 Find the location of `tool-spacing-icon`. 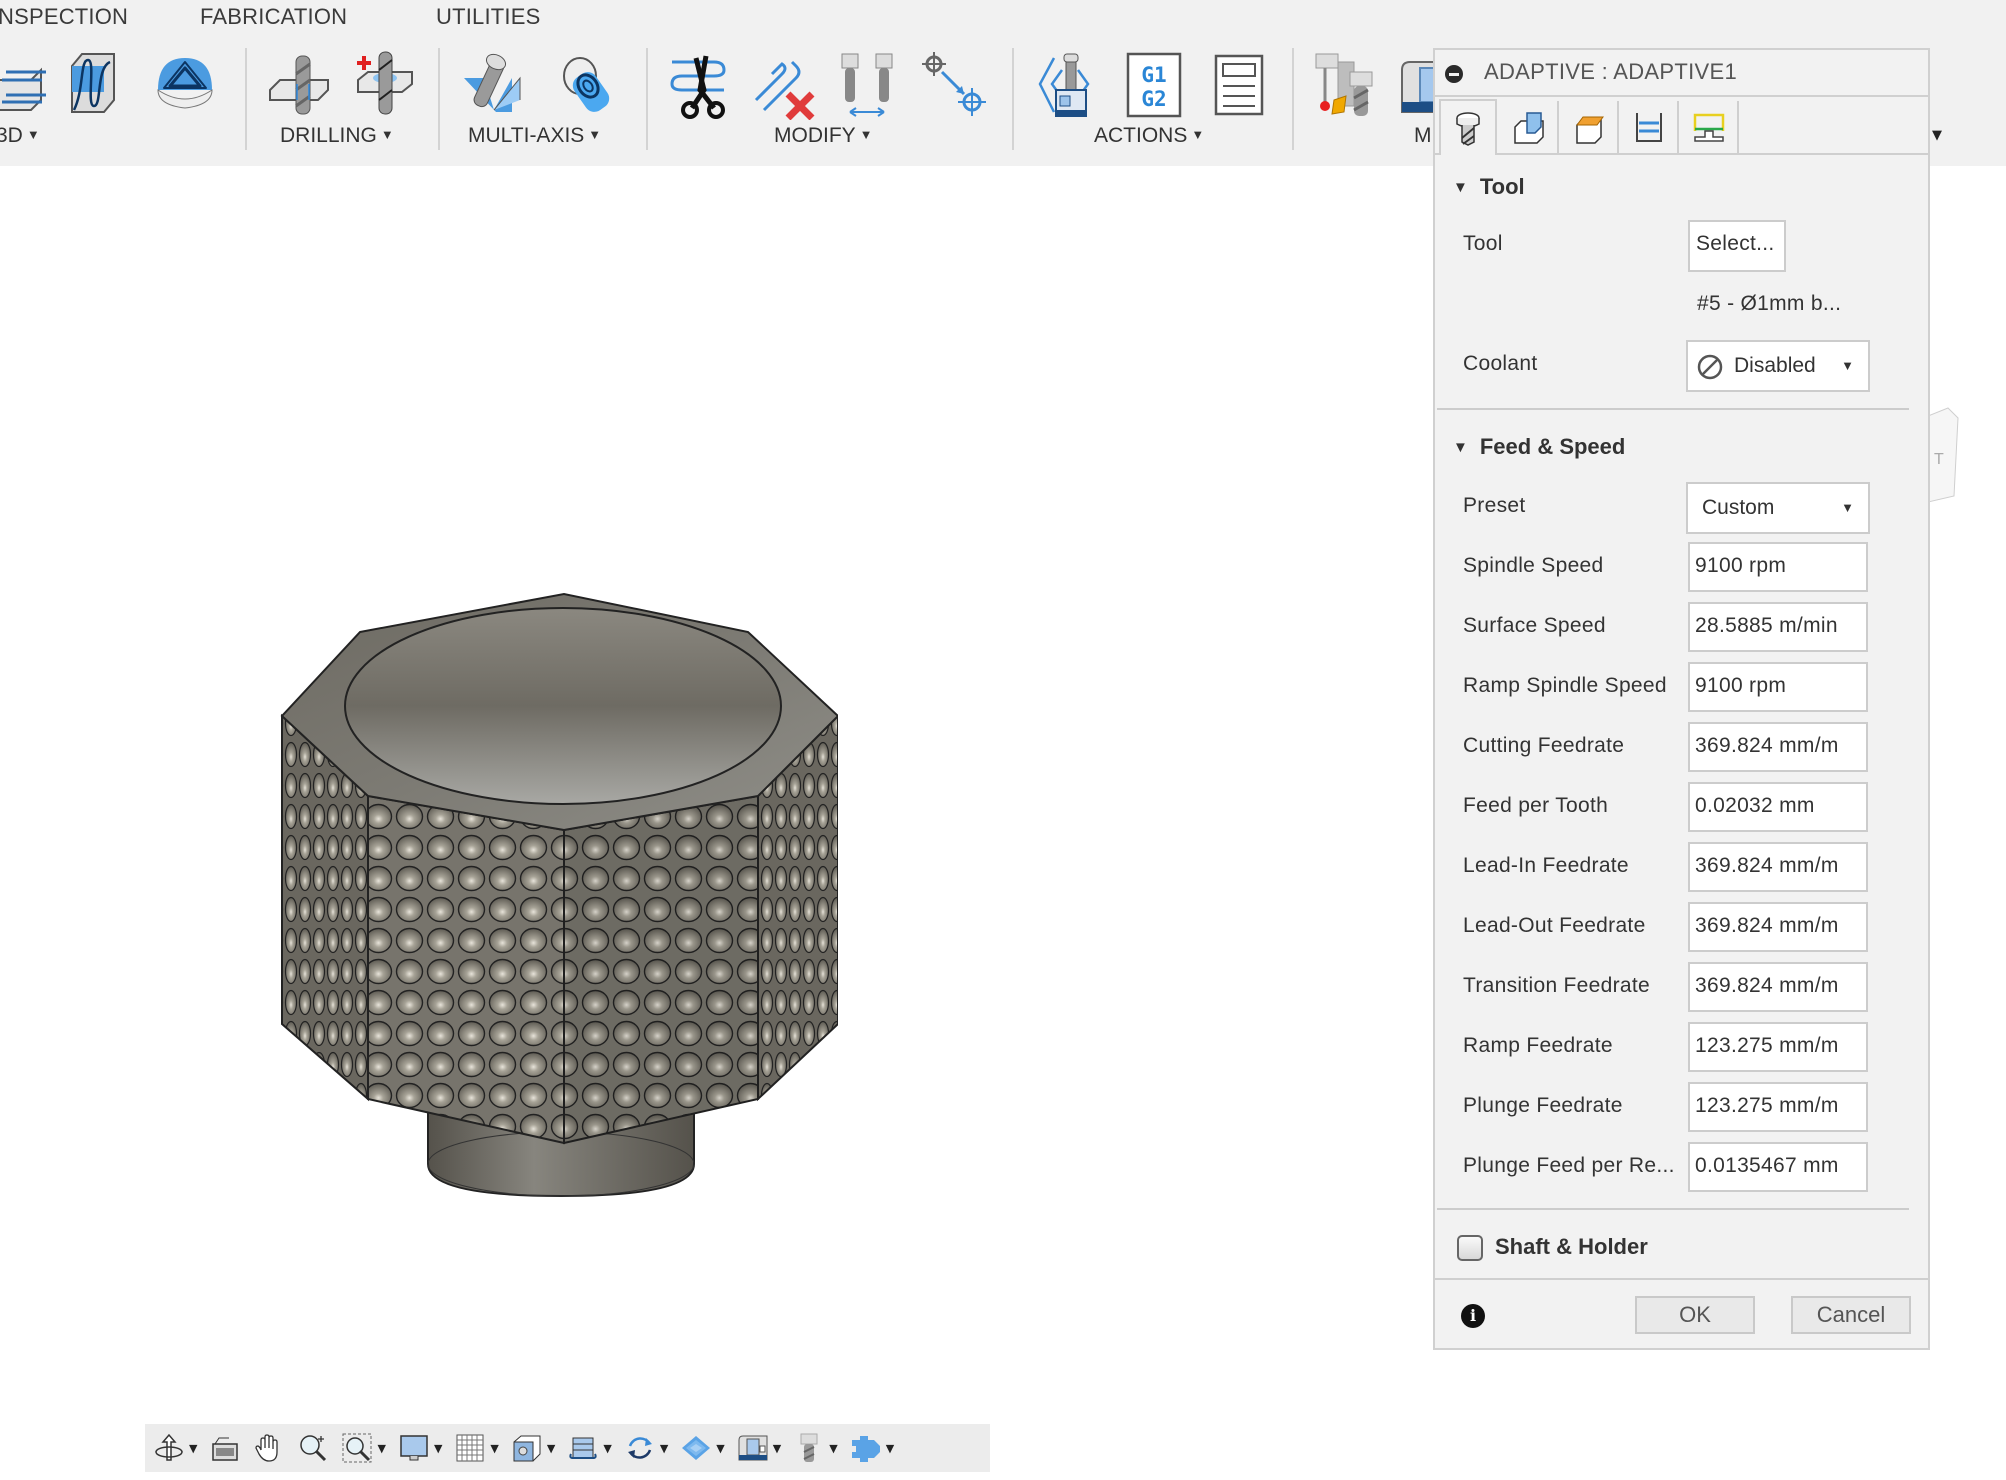

tool-spacing-icon is located at coordinates (871, 85).